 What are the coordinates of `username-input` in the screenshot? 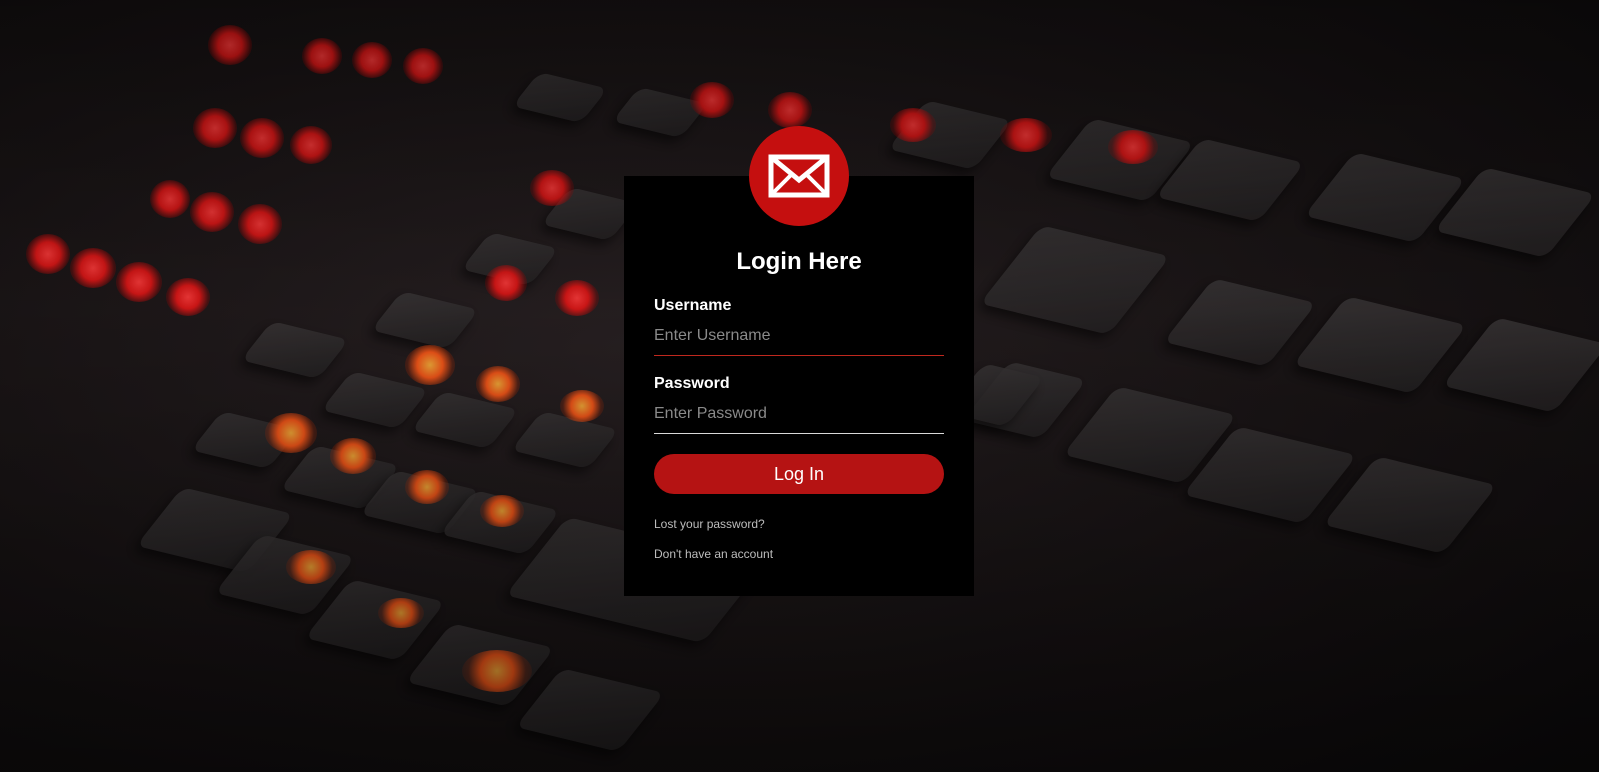 It's located at (799, 339).